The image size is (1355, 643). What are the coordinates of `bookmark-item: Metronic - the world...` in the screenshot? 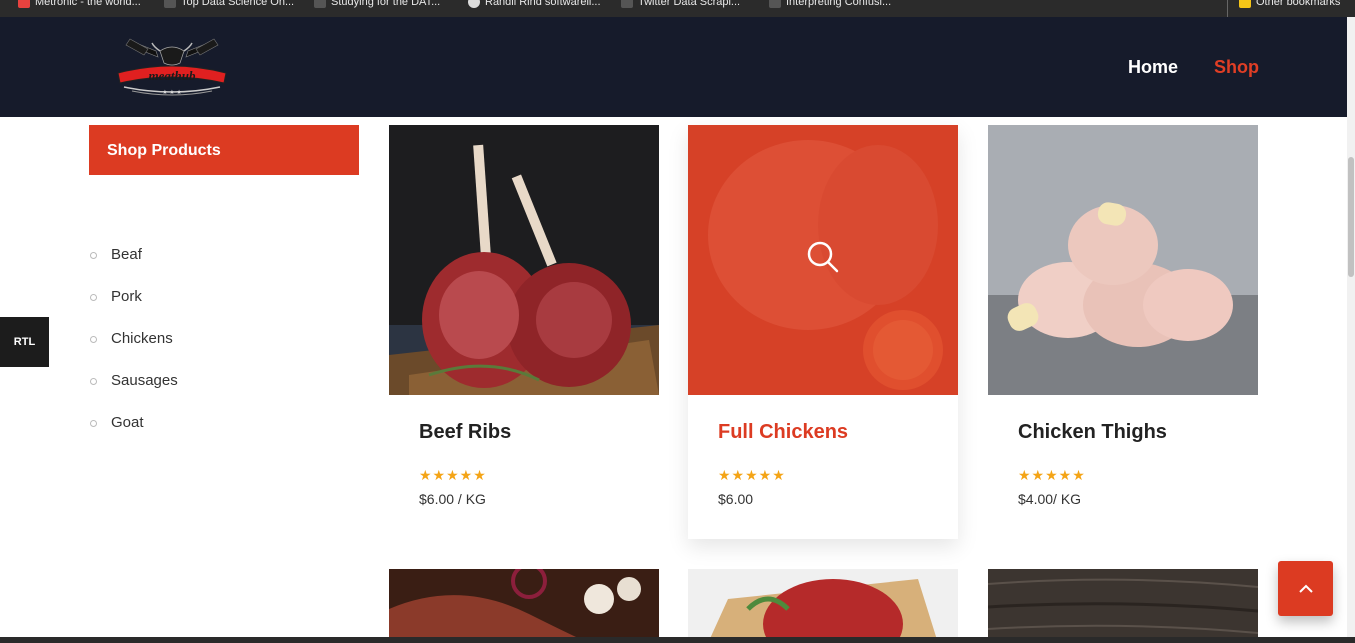 It's located at (79, 5).